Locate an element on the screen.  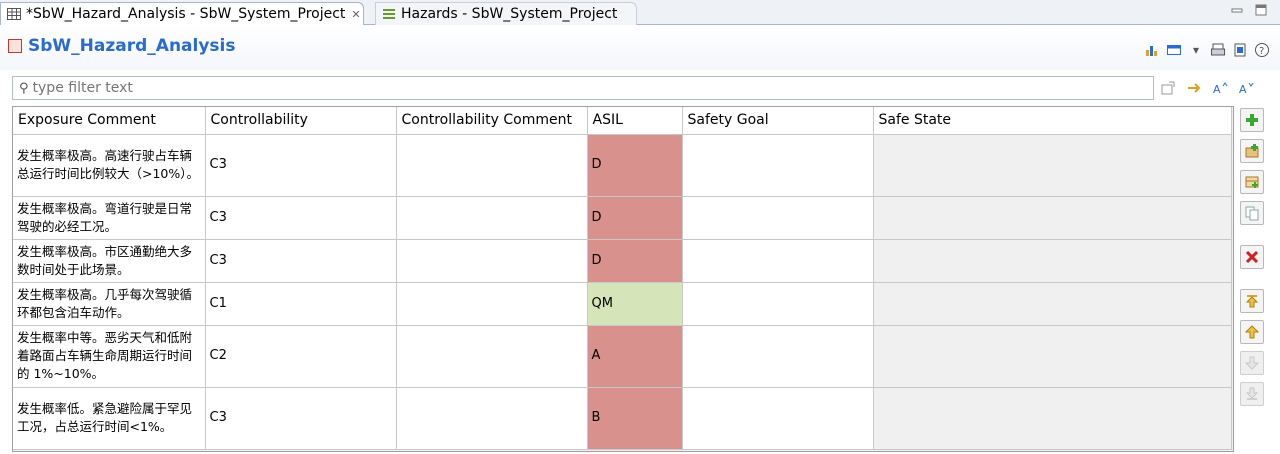
table-row: 发生概率极高。市区通勤绝大多数时间处于此场景。 C3 D is located at coordinates (622, 261).